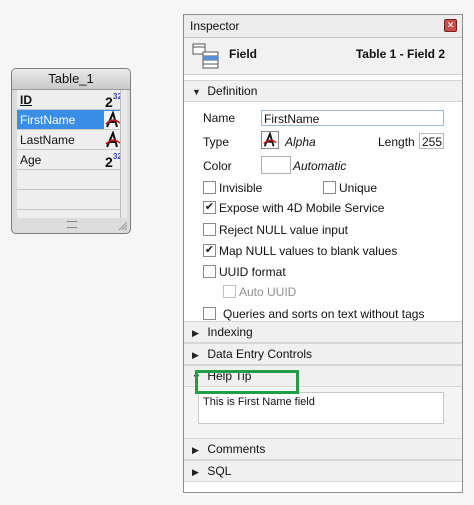  What do you see at coordinates (215, 26) in the screenshot?
I see `inspector-title: Inspector` at bounding box center [215, 26].